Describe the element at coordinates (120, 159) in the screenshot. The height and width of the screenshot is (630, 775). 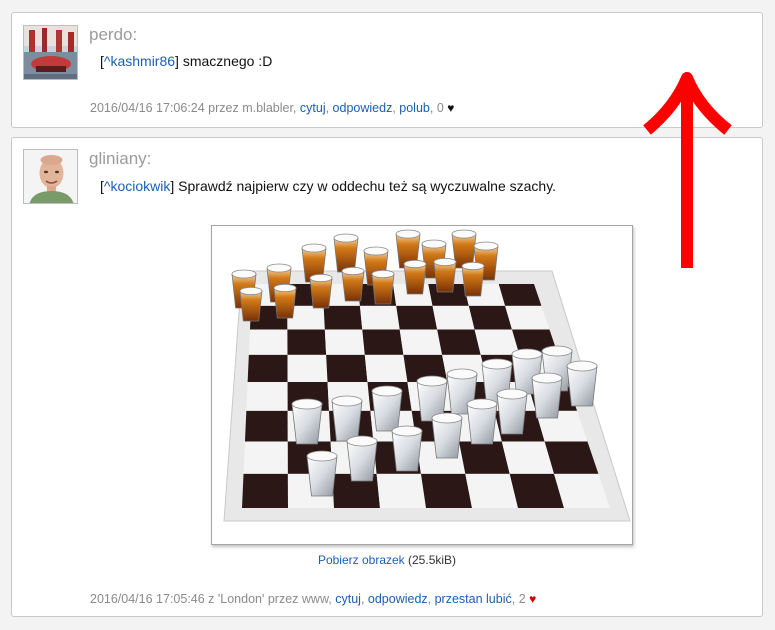
I see `comment-author: gliniany:` at that location.